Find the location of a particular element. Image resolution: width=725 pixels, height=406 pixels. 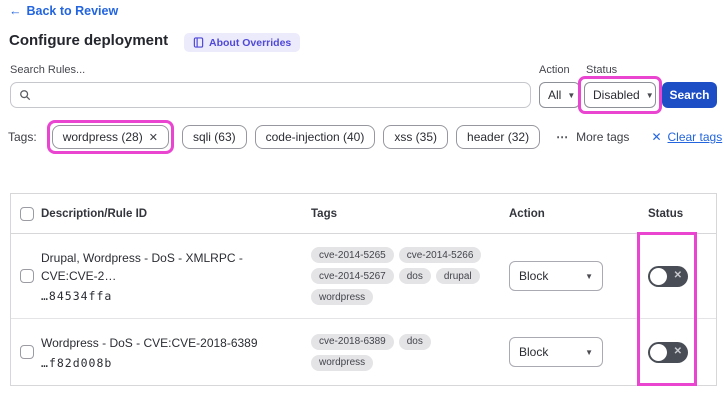

tag-chip: cve-2014-5266 is located at coordinates (440, 255).